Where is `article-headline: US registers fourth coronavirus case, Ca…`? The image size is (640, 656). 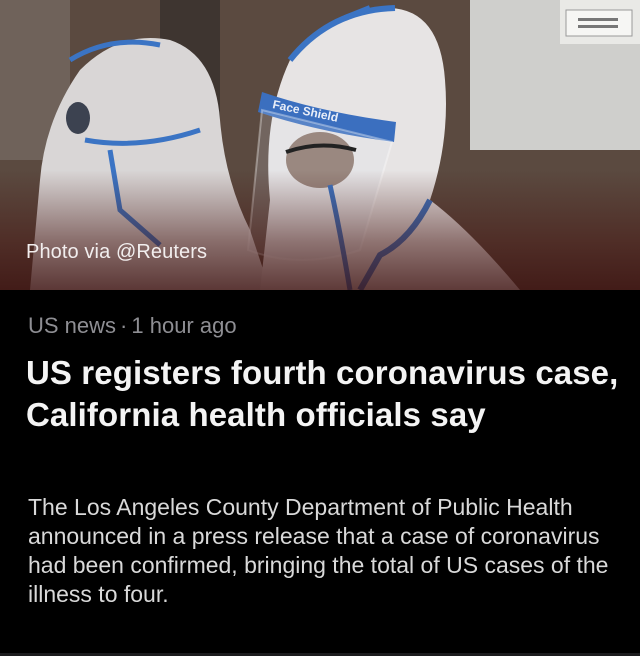 article-headline: US registers fourth coronavirus case, Ca… is located at coordinates (326, 394).